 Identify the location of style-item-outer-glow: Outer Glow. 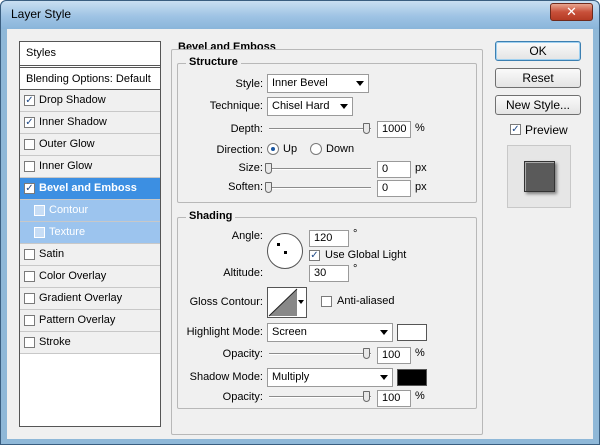
(90, 145).